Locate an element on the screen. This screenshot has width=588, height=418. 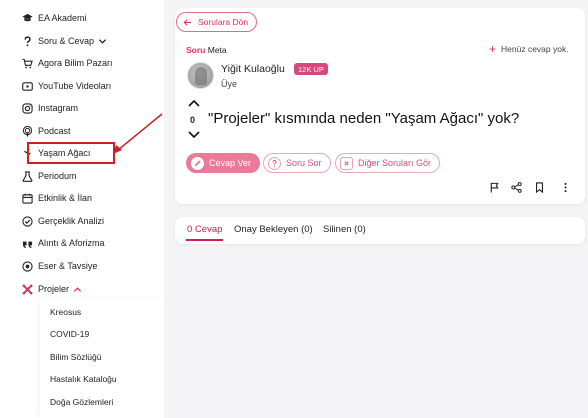
sidebar-item-ea-akademi: EA Akademi is located at coordinates (54, 18).